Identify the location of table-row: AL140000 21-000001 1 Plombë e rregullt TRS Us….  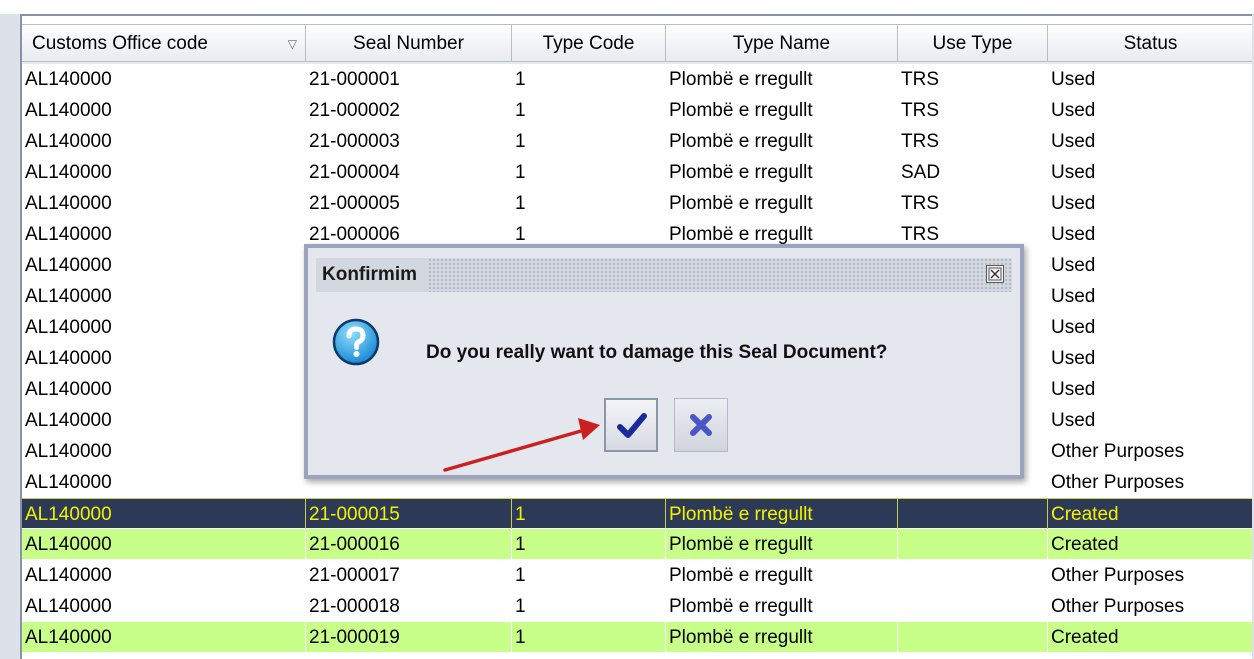
(637, 79).